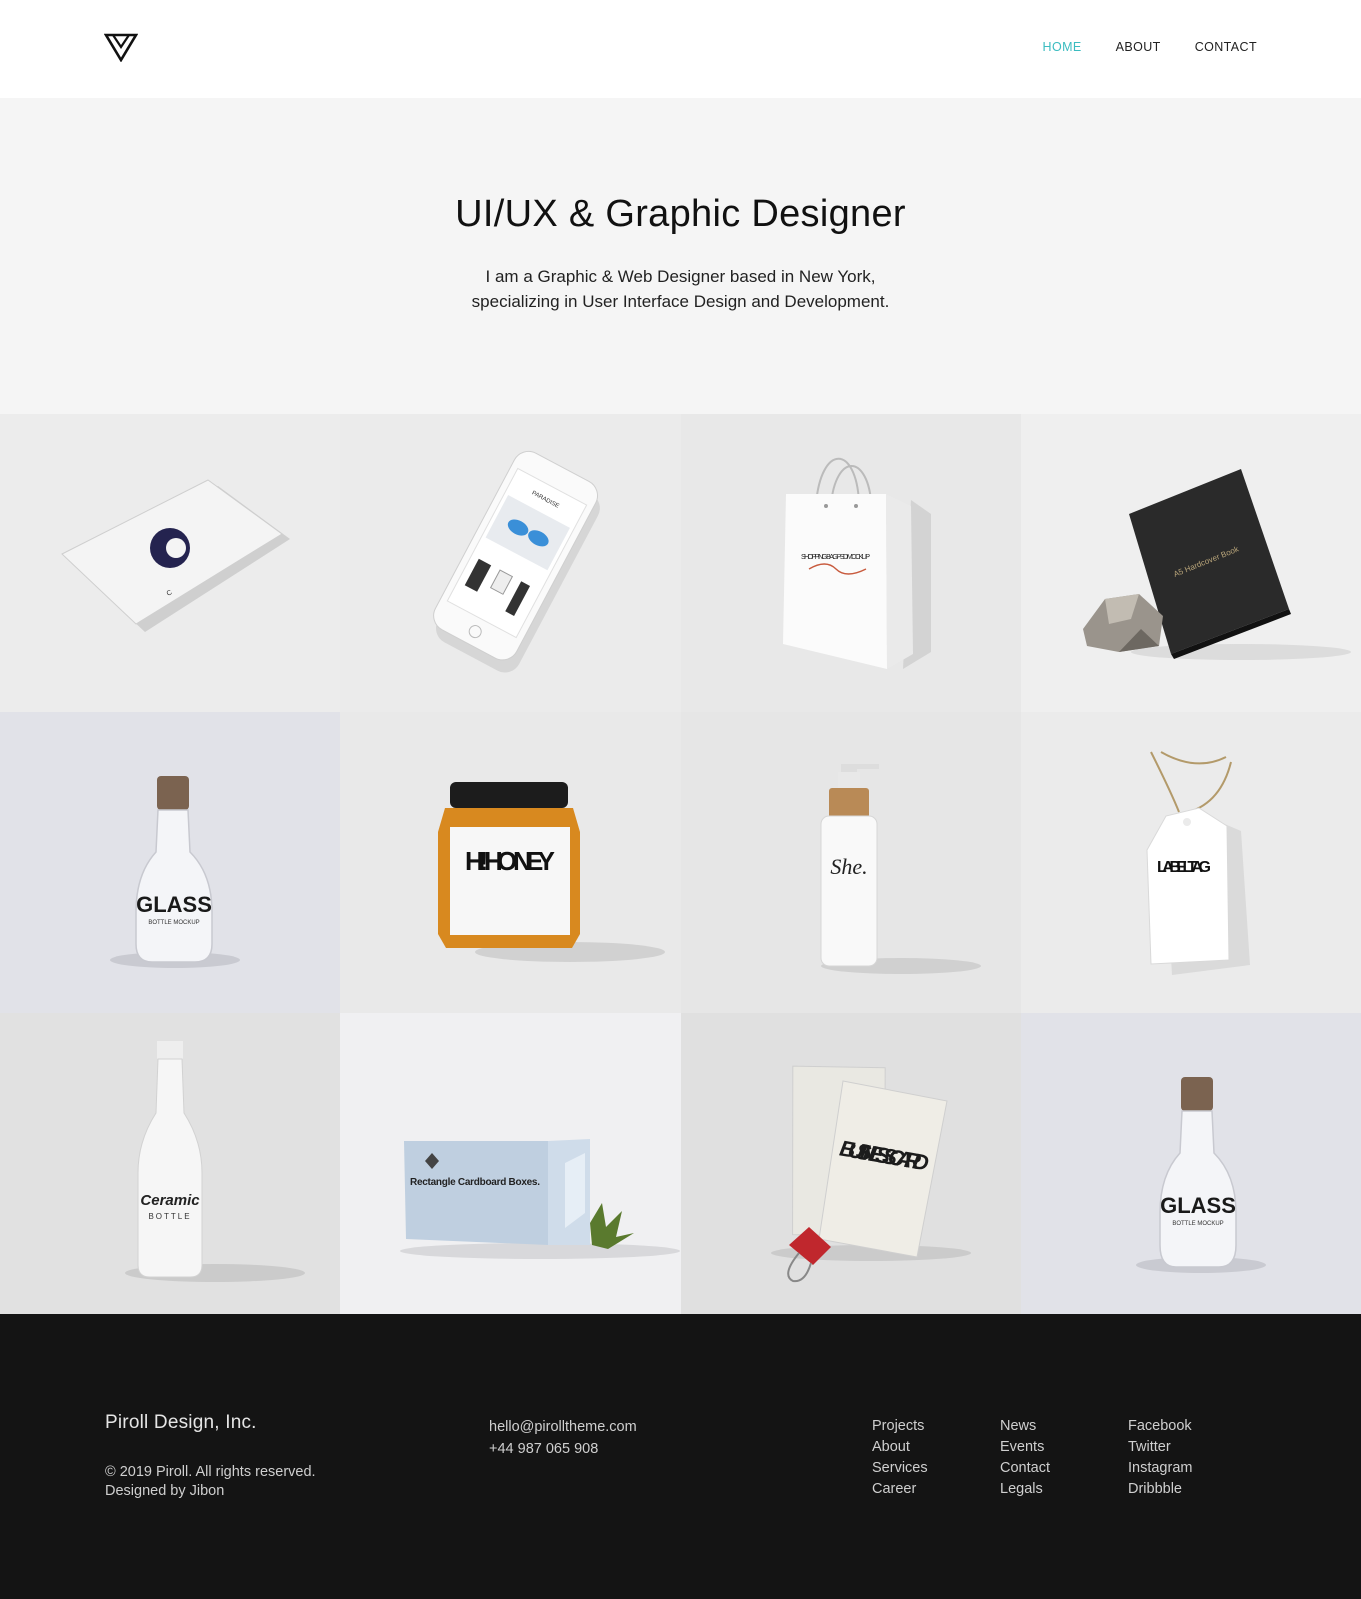 The width and height of the screenshot is (1361, 1599). I want to click on footer-link-legals: Legals, so click(1021, 1489).